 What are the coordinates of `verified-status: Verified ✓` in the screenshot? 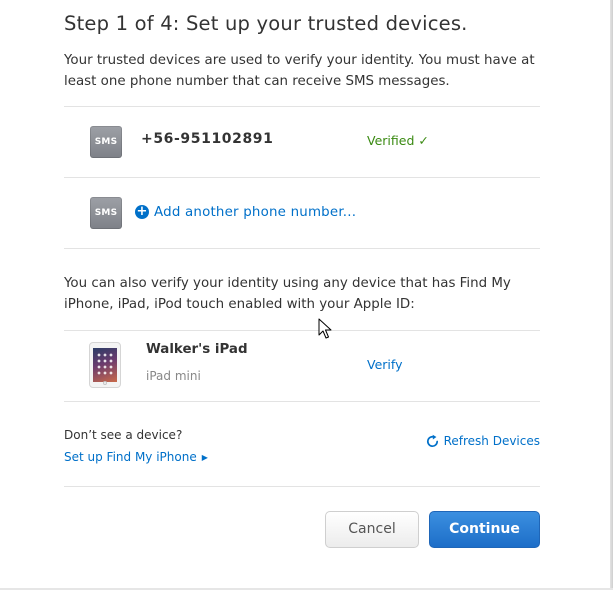 It's located at (398, 140).